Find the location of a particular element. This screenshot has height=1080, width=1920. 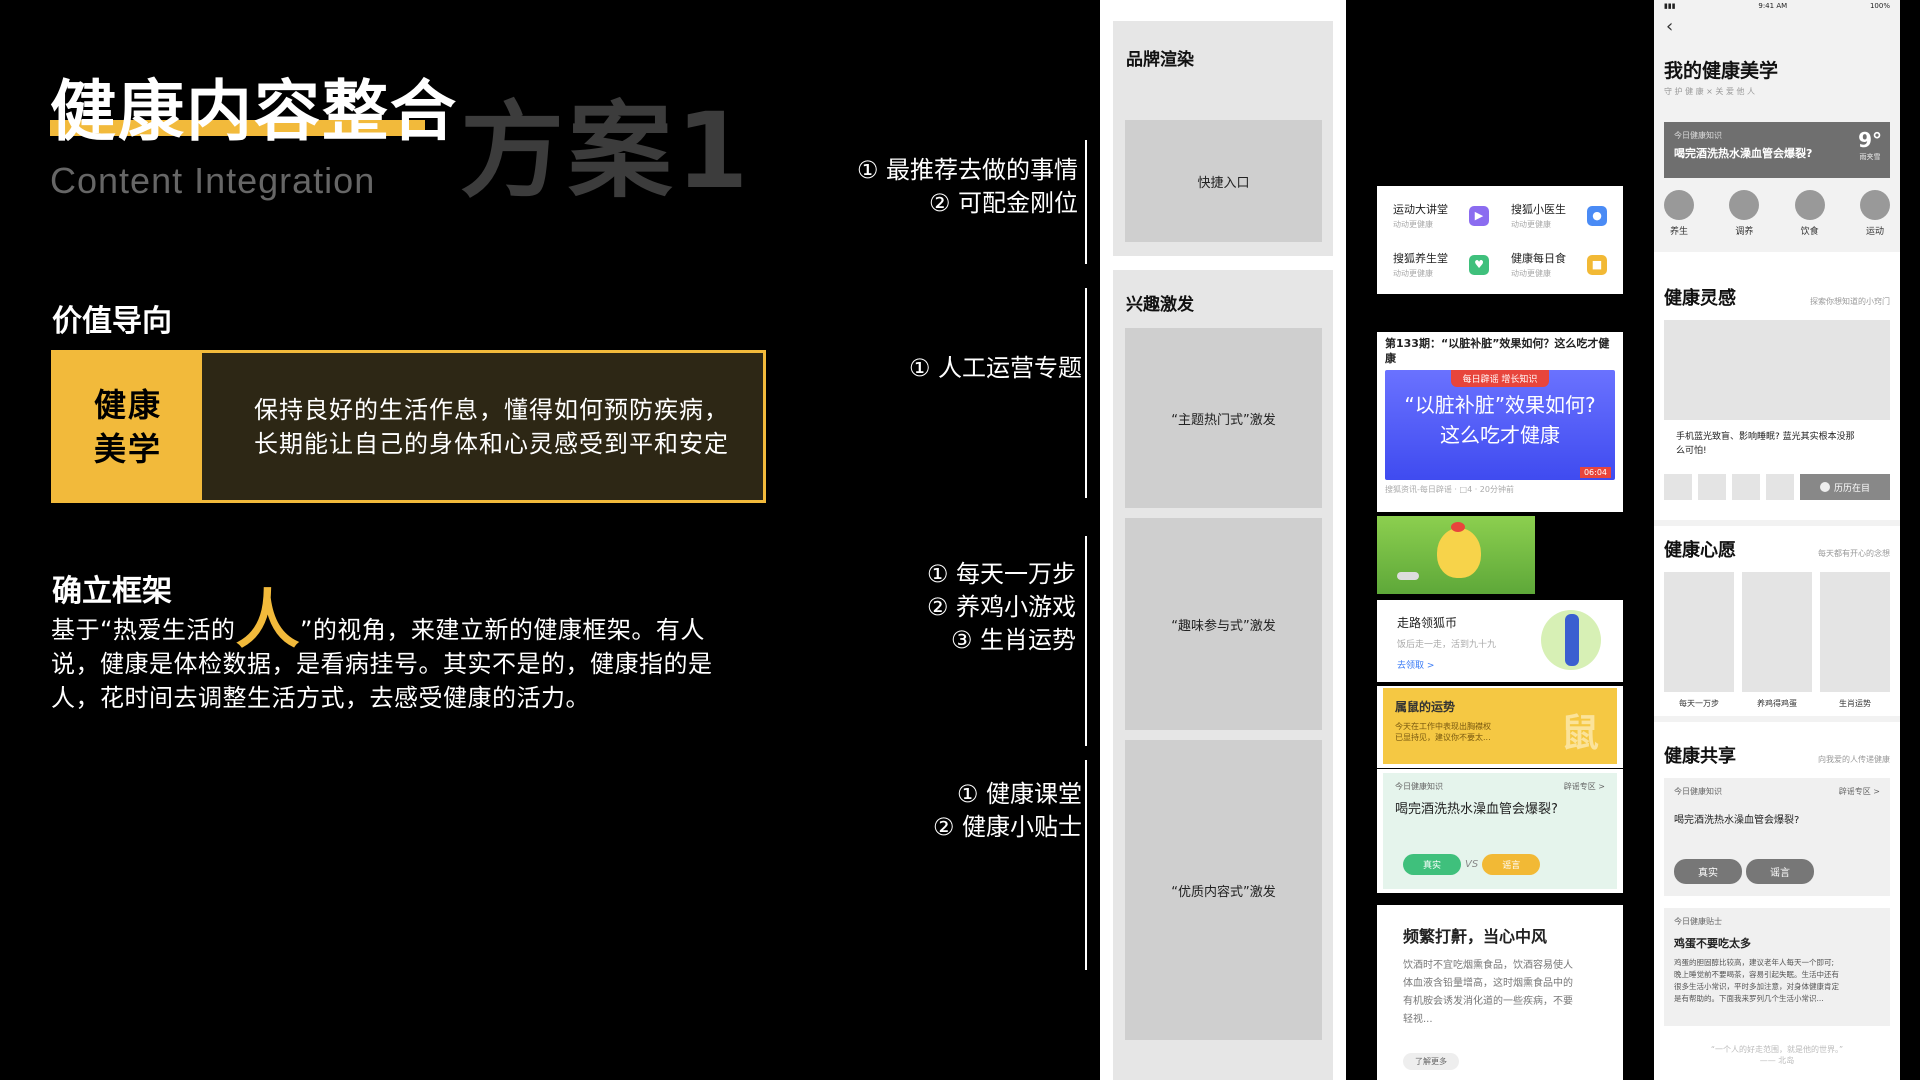

topic-footer: 搜狐资讯-每日辟谣 · □4 · 20分钟前 is located at coordinates (1449, 489).